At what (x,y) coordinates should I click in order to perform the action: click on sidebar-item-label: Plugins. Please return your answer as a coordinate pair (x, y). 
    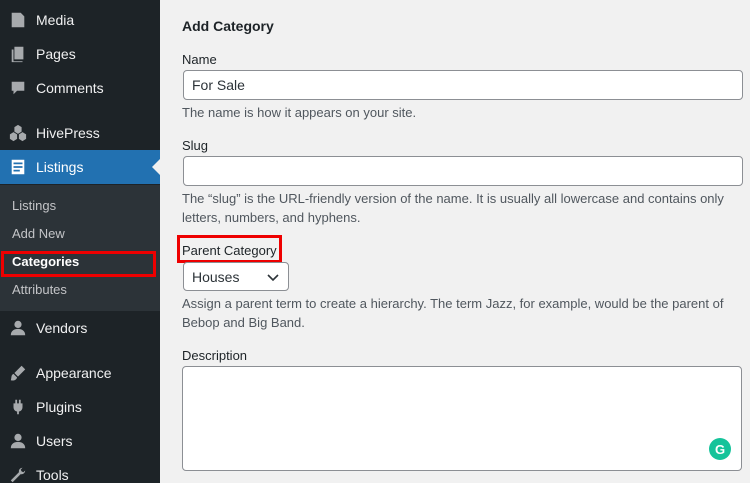
    Looking at the image, I should click on (59, 407).